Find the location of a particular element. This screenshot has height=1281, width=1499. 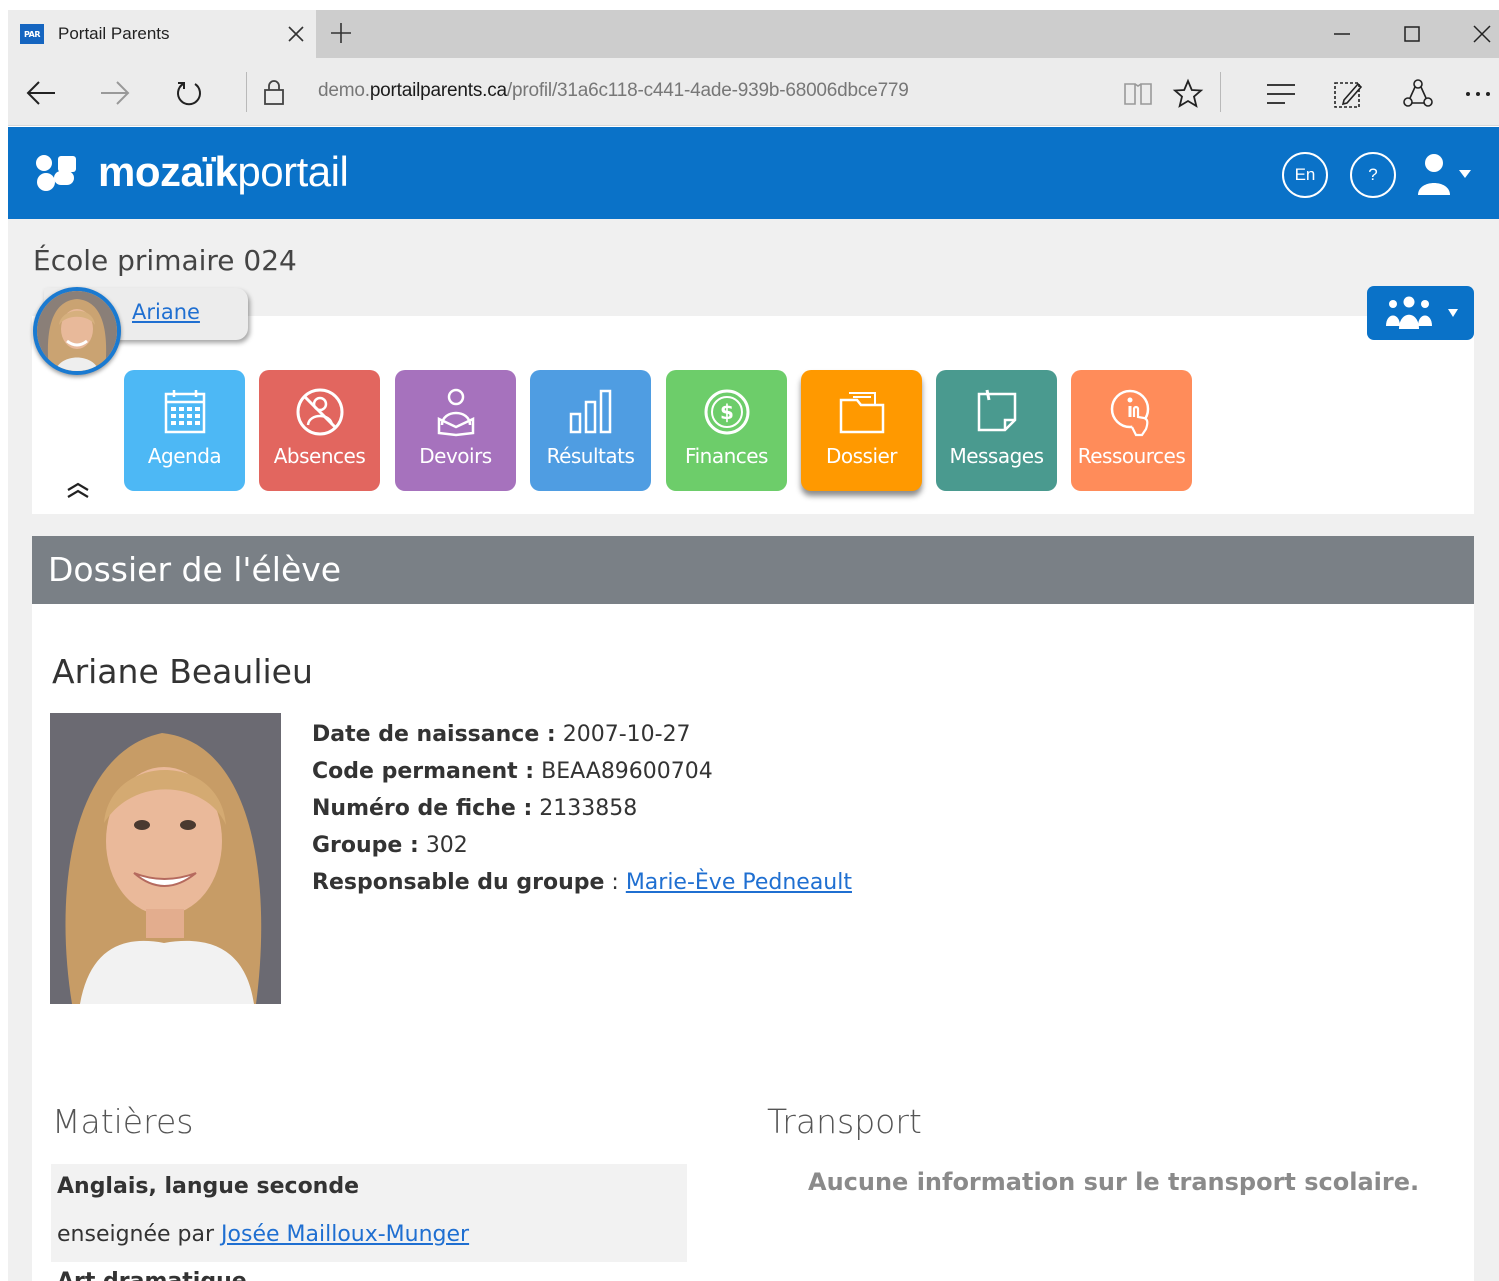

share-icon is located at coordinates (1418, 94).